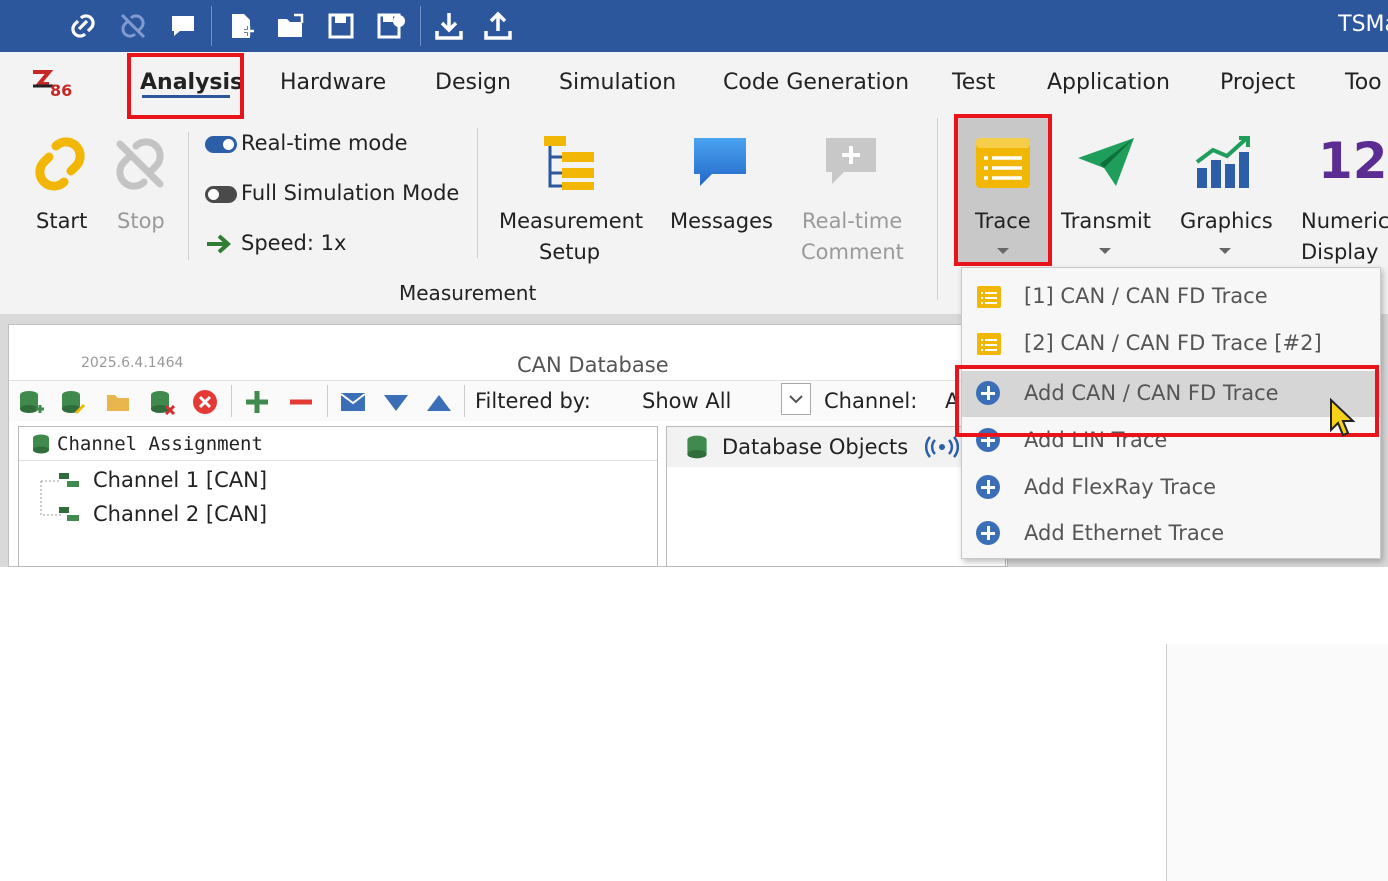 The image size is (1388, 881). I want to click on tab-design: Design, so click(473, 82).